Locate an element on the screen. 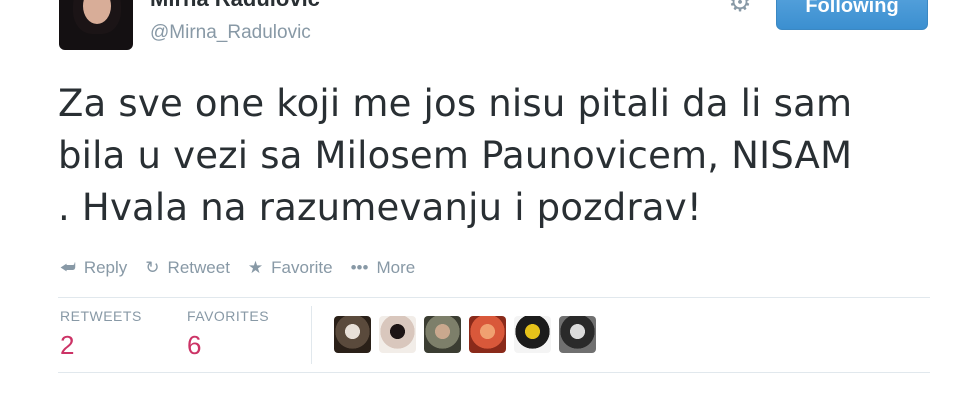  following-button: Following is located at coordinates (852, 15).